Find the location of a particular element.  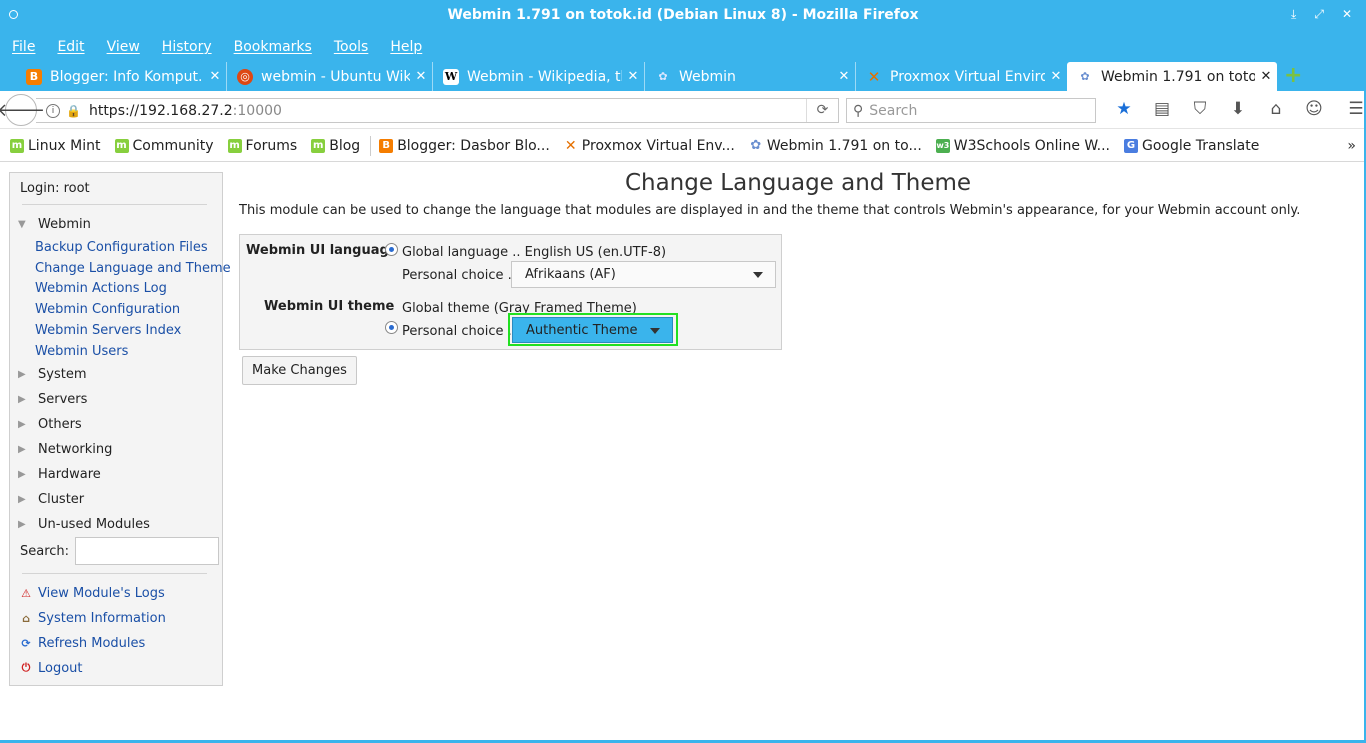

tab-ubuntu-wiki: ◎ webmin - Ubuntu Wiki ✕ is located at coordinates (330, 76).